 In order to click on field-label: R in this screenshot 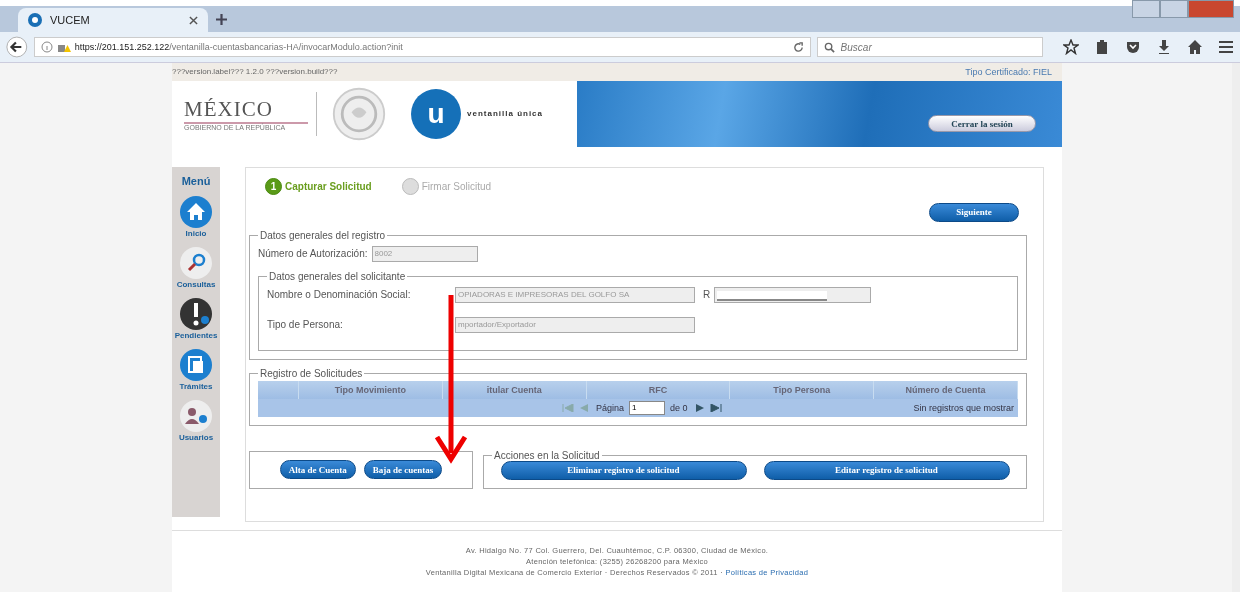, I will do `click(707, 295)`.